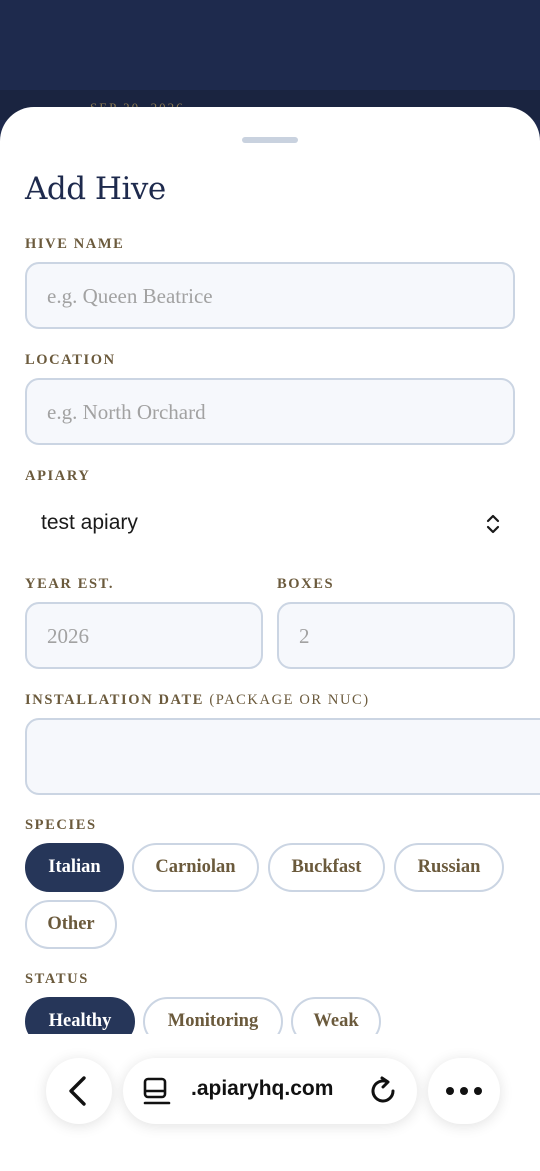 The image size is (540, 1171). Describe the element at coordinates (130, 296) in the screenshot. I see `hive-name-placeholder: e.g. Queen Beatrice` at that location.